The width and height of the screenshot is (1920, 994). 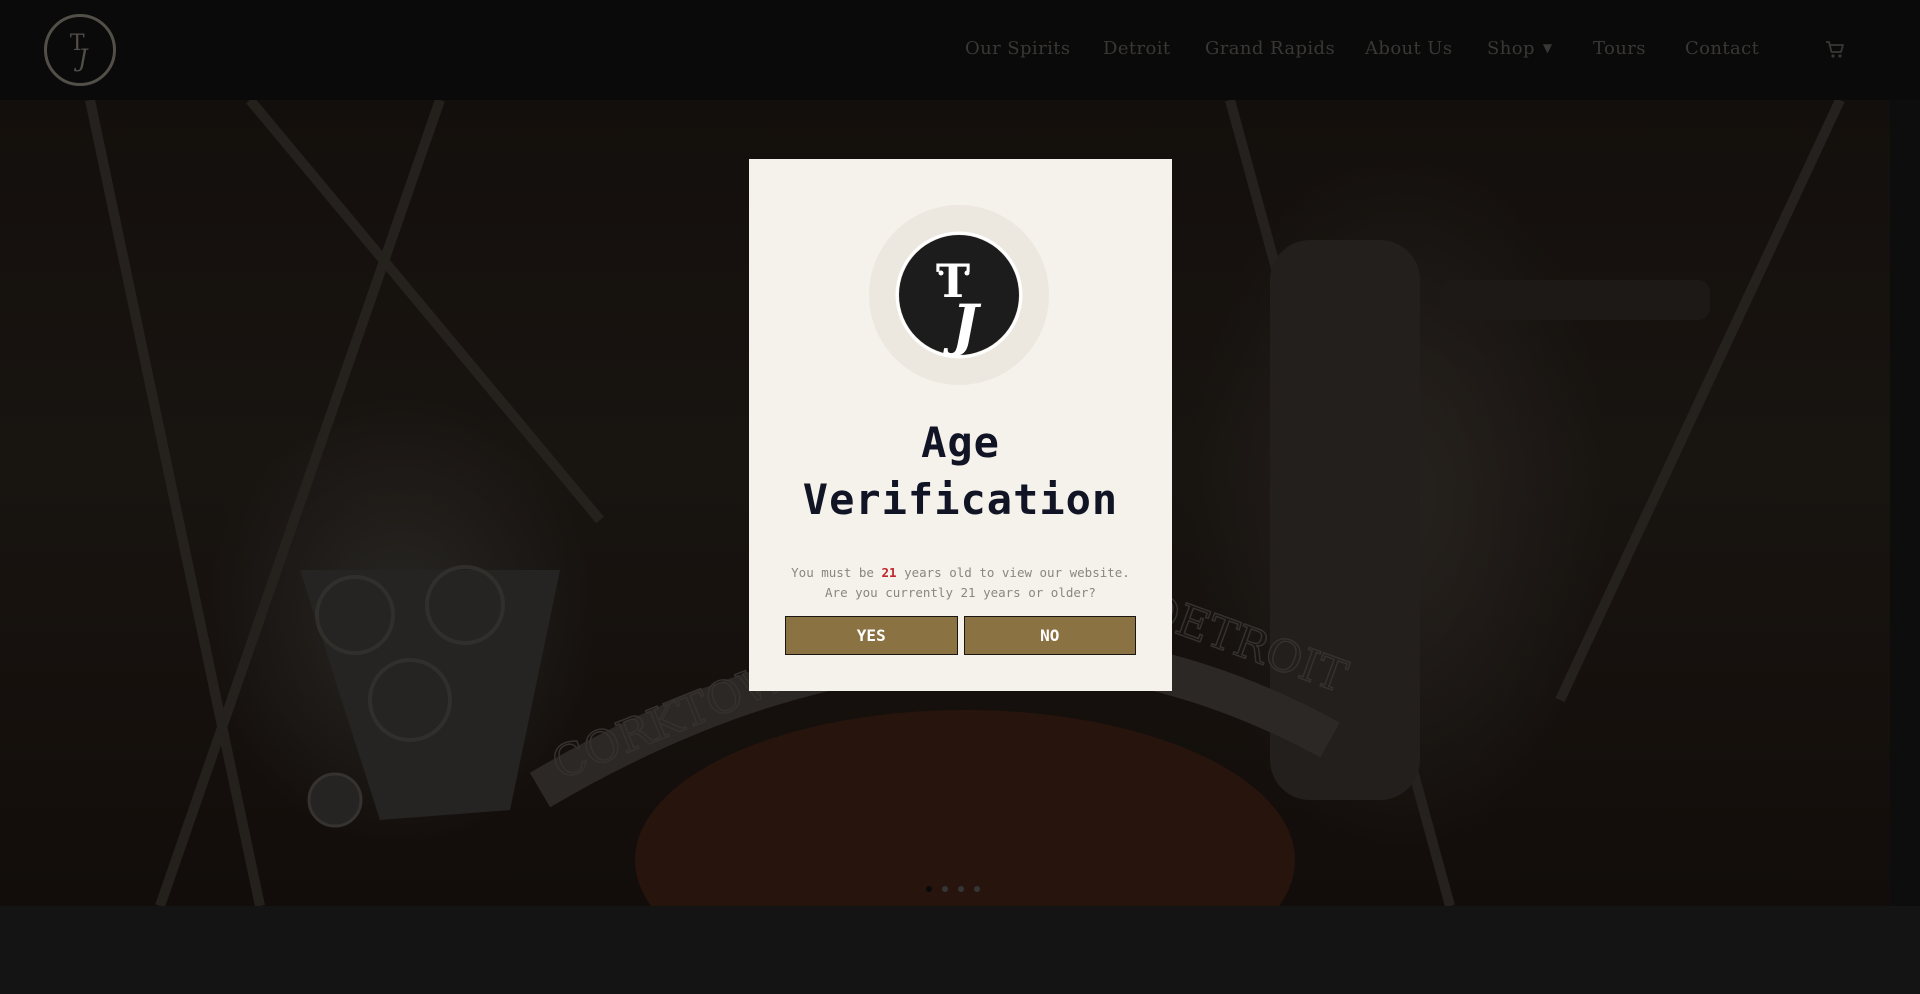 What do you see at coordinates (832, 572) in the screenshot?
I see `message-before: You must be` at bounding box center [832, 572].